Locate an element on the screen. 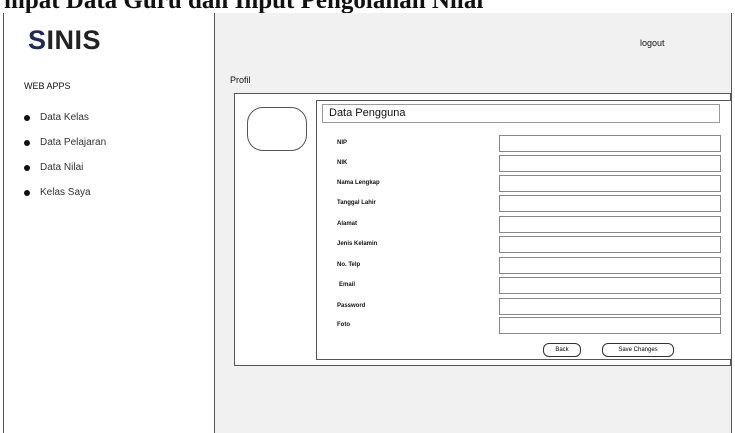 Image resolution: width=735 pixels, height=433 pixels. form-row-email: Email is located at coordinates (525, 286).